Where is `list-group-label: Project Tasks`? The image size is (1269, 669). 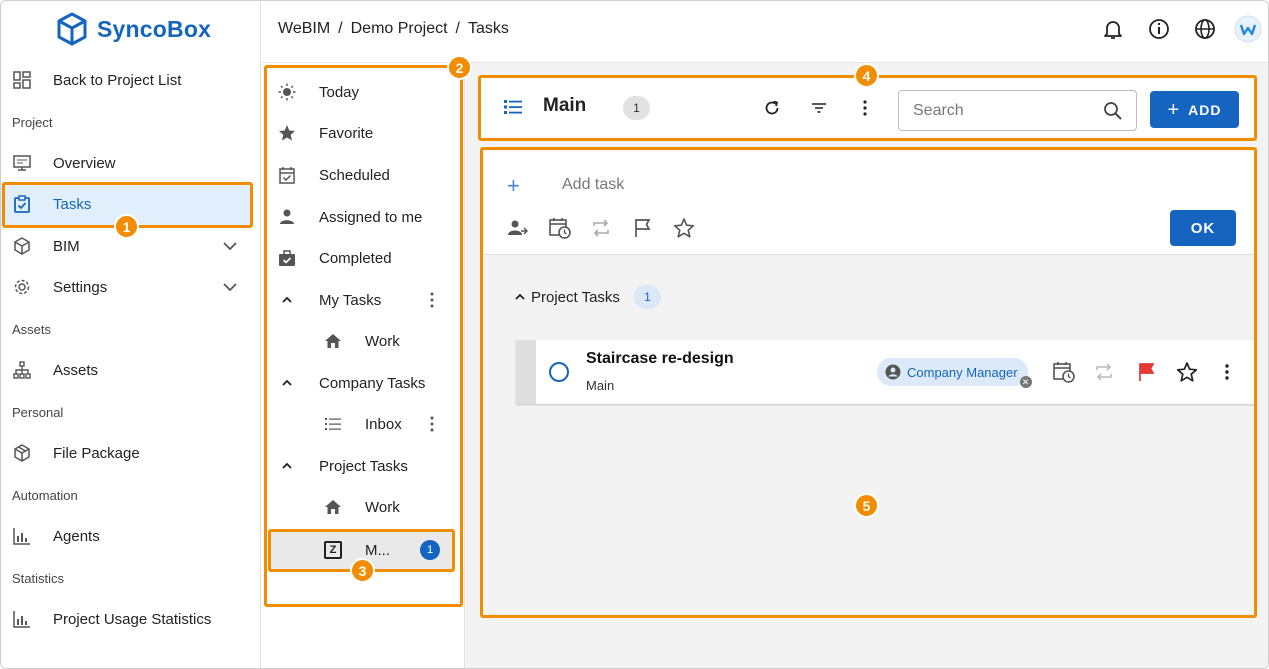 list-group-label: Project Tasks is located at coordinates (363, 466).